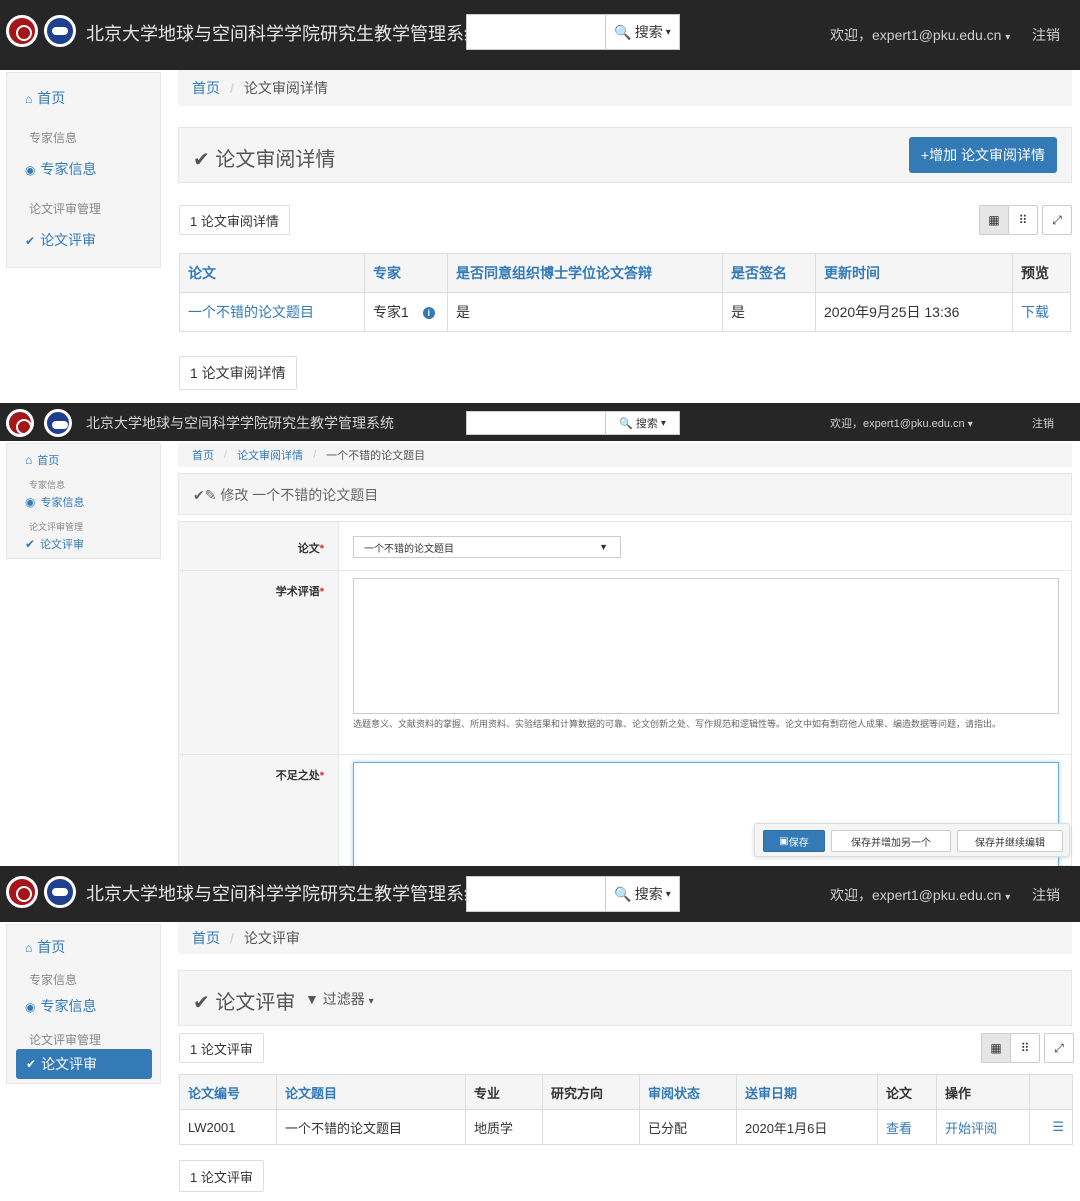  What do you see at coordinates (625, 155) in the screenshot?
I see `page-header: ✔ 论文审阅详情 + 增加 论文审阅详情` at bounding box center [625, 155].